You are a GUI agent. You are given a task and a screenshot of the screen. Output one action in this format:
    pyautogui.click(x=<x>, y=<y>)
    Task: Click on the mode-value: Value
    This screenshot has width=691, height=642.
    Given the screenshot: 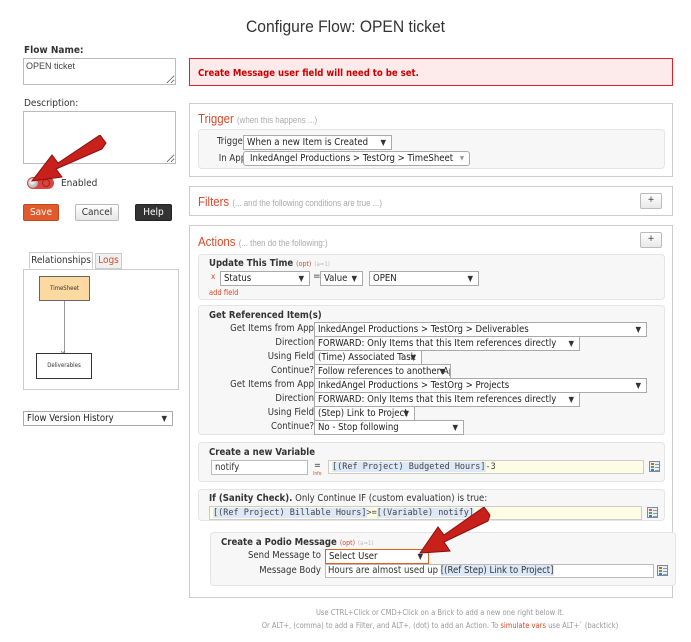 What is the action you would take?
    pyautogui.click(x=336, y=278)
    